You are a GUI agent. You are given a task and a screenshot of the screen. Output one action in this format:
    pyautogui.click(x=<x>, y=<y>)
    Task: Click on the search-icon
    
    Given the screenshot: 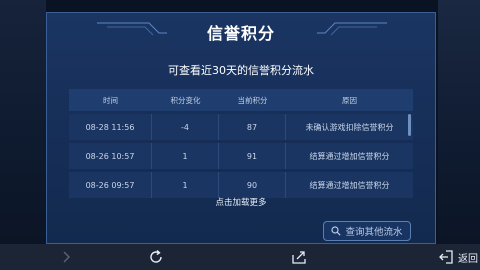 What is the action you would take?
    pyautogui.click(x=336, y=231)
    